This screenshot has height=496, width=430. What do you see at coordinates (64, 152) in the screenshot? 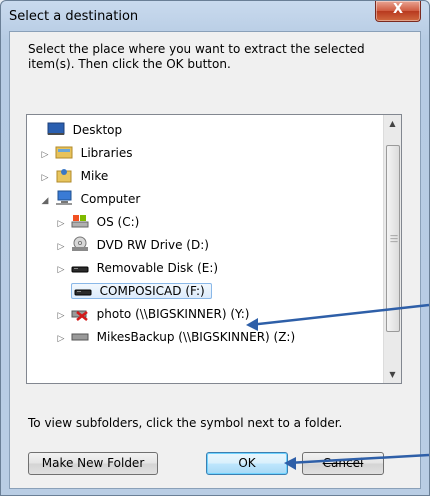
I see `libraries-icon` at bounding box center [64, 152].